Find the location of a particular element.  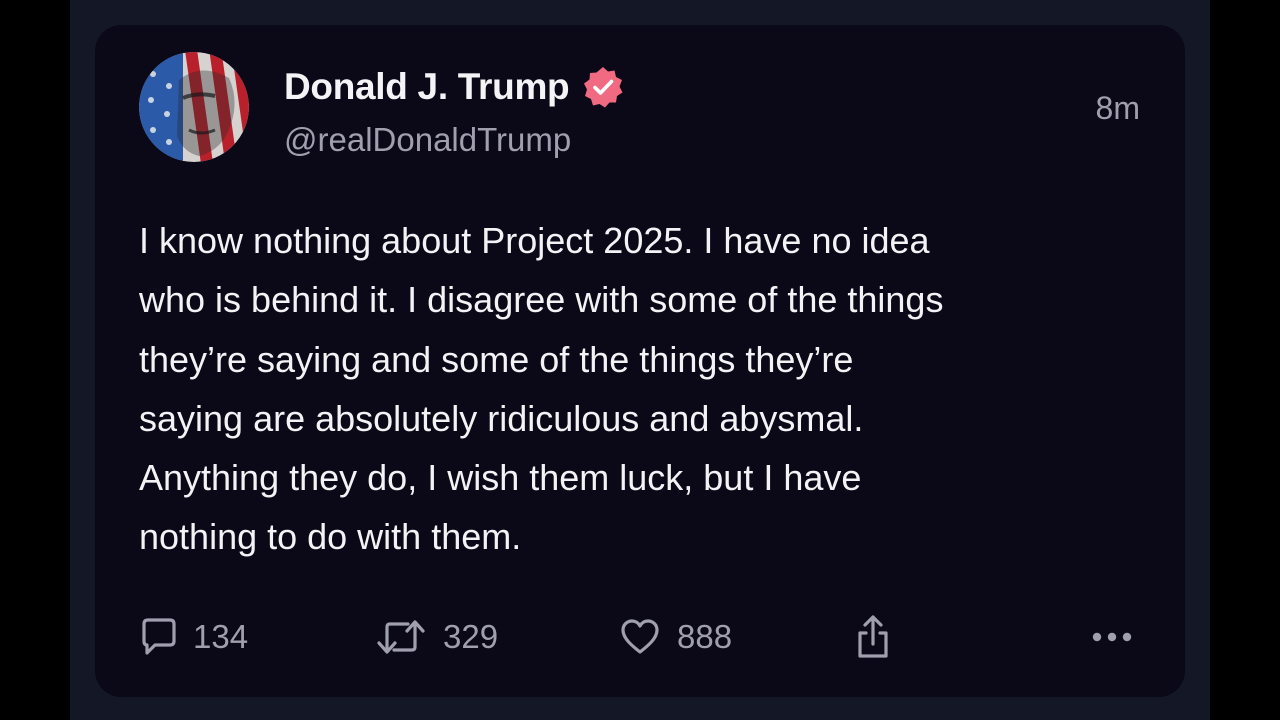

share-button is located at coordinates (873, 637).